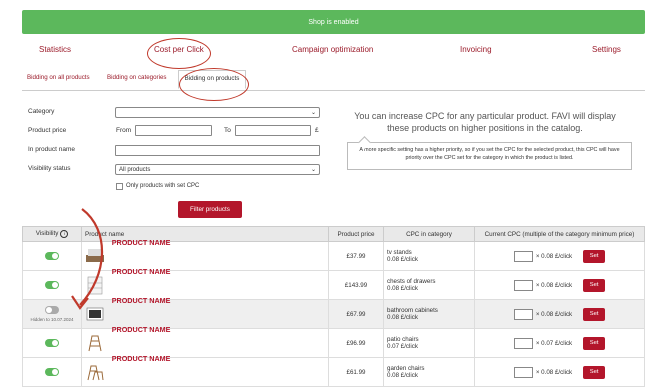 Image resolution: width=670 pixels, height=388 pixels. What do you see at coordinates (173, 130) in the screenshot?
I see `price-from-input` at bounding box center [173, 130].